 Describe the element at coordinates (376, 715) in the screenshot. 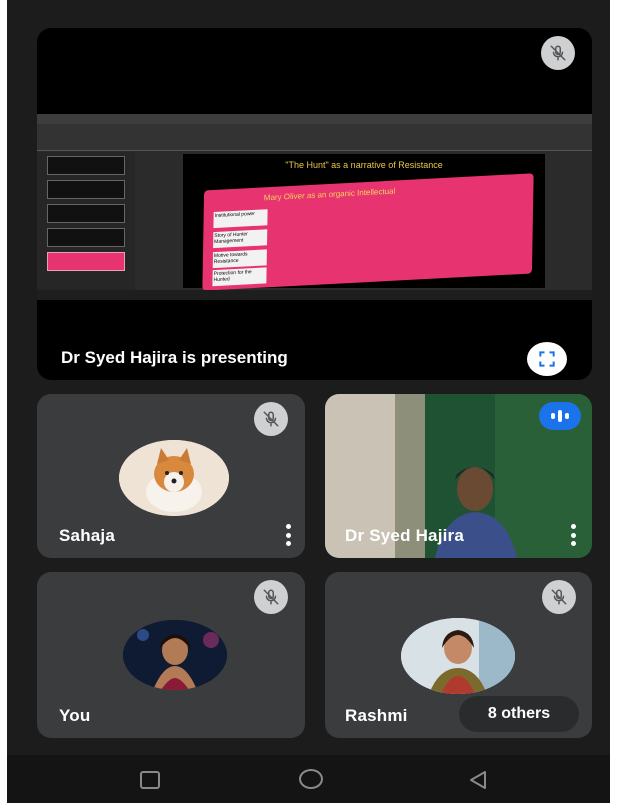

I see `participant-name: Rashmi` at that location.